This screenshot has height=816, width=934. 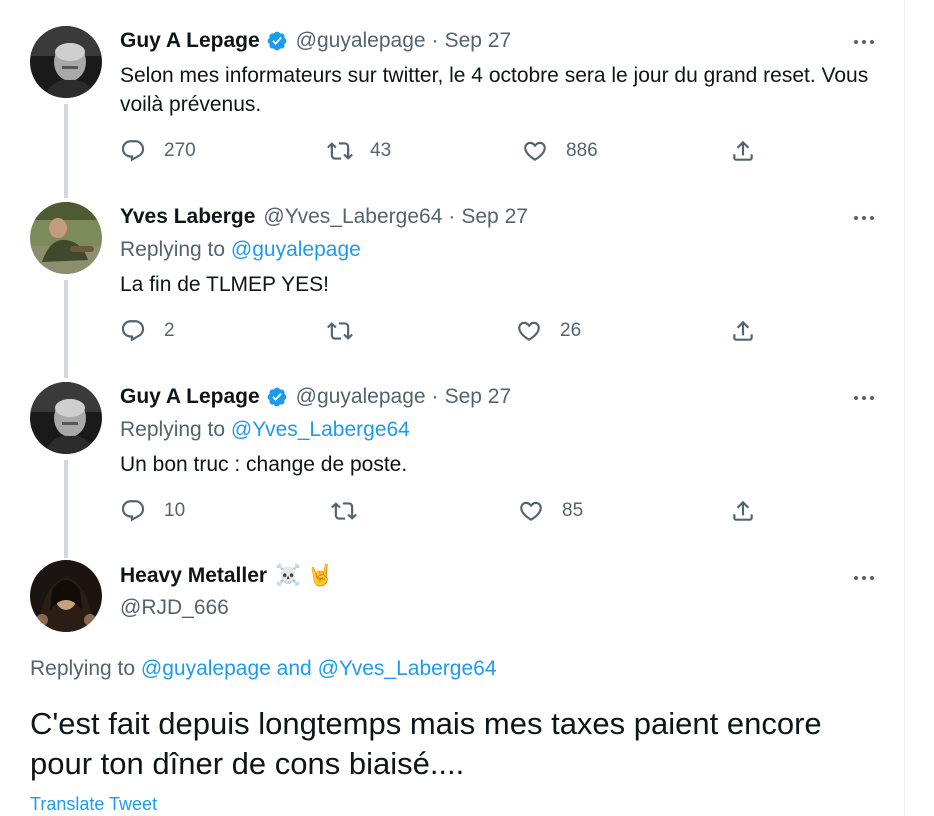 I want to click on like-button: 26, so click(x=548, y=331).